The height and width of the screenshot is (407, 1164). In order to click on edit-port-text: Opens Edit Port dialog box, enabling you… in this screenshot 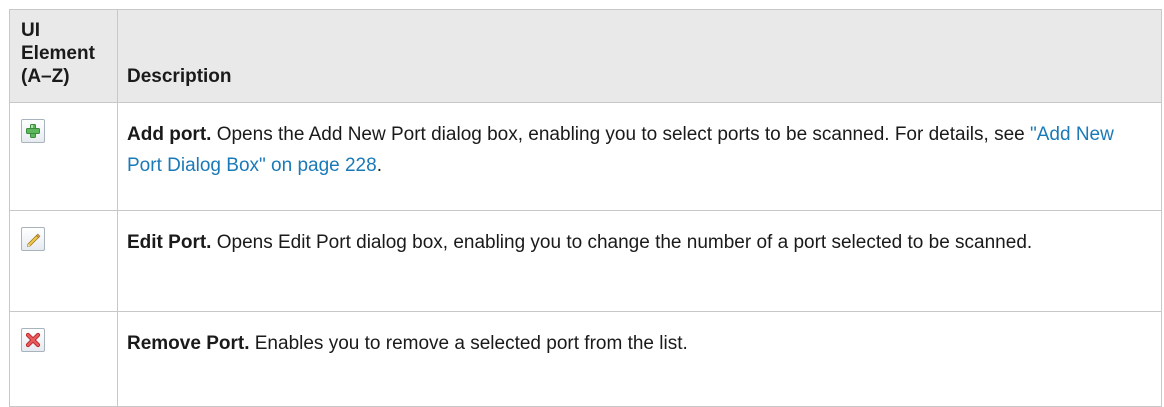, I will do `click(622, 242)`.